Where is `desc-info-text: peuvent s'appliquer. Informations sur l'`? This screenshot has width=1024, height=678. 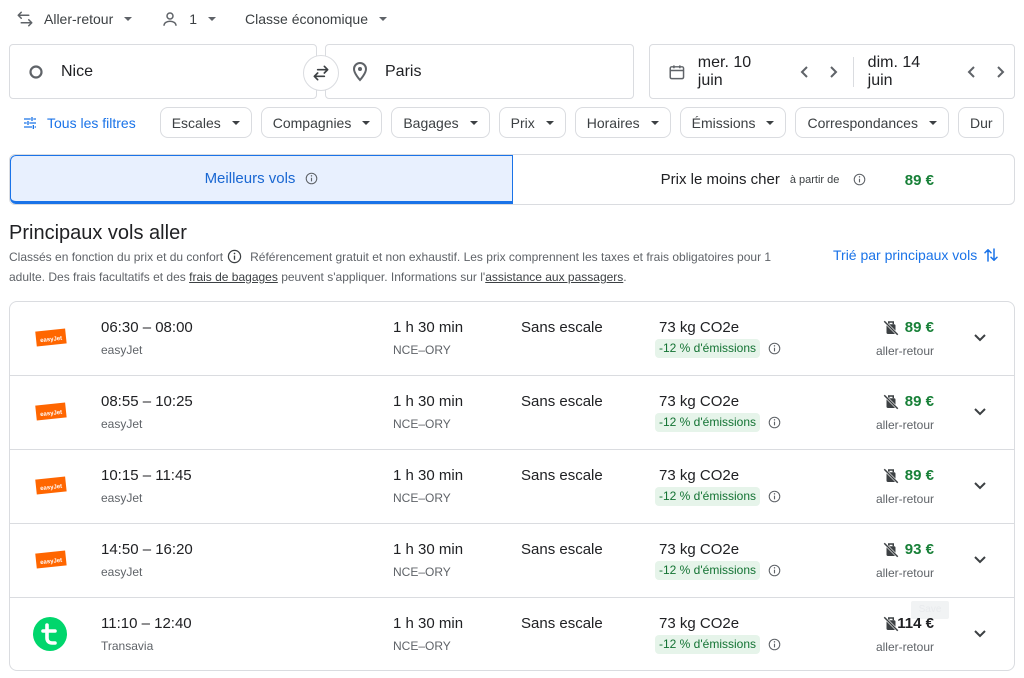
desc-info-text: peuvent s'appliquer. Informations sur l' is located at coordinates (383, 277).